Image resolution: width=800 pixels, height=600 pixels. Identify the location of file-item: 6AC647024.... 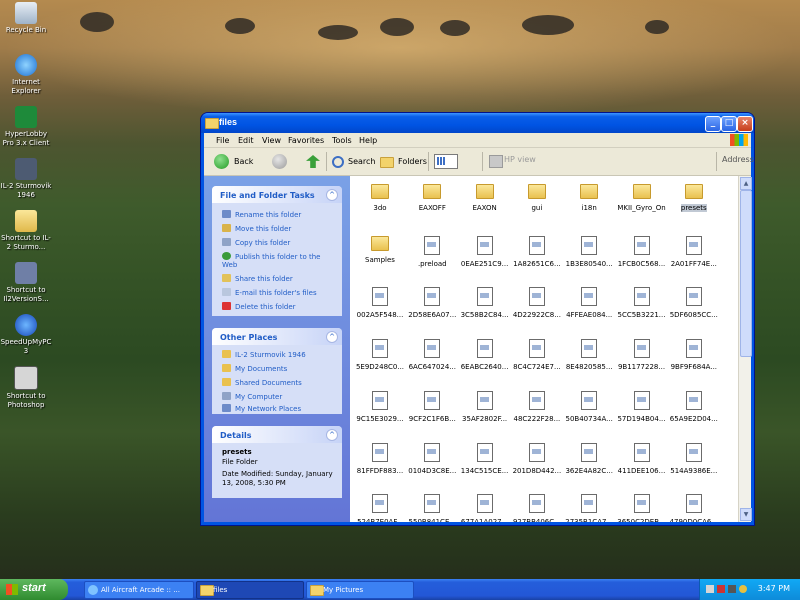
(432, 355).